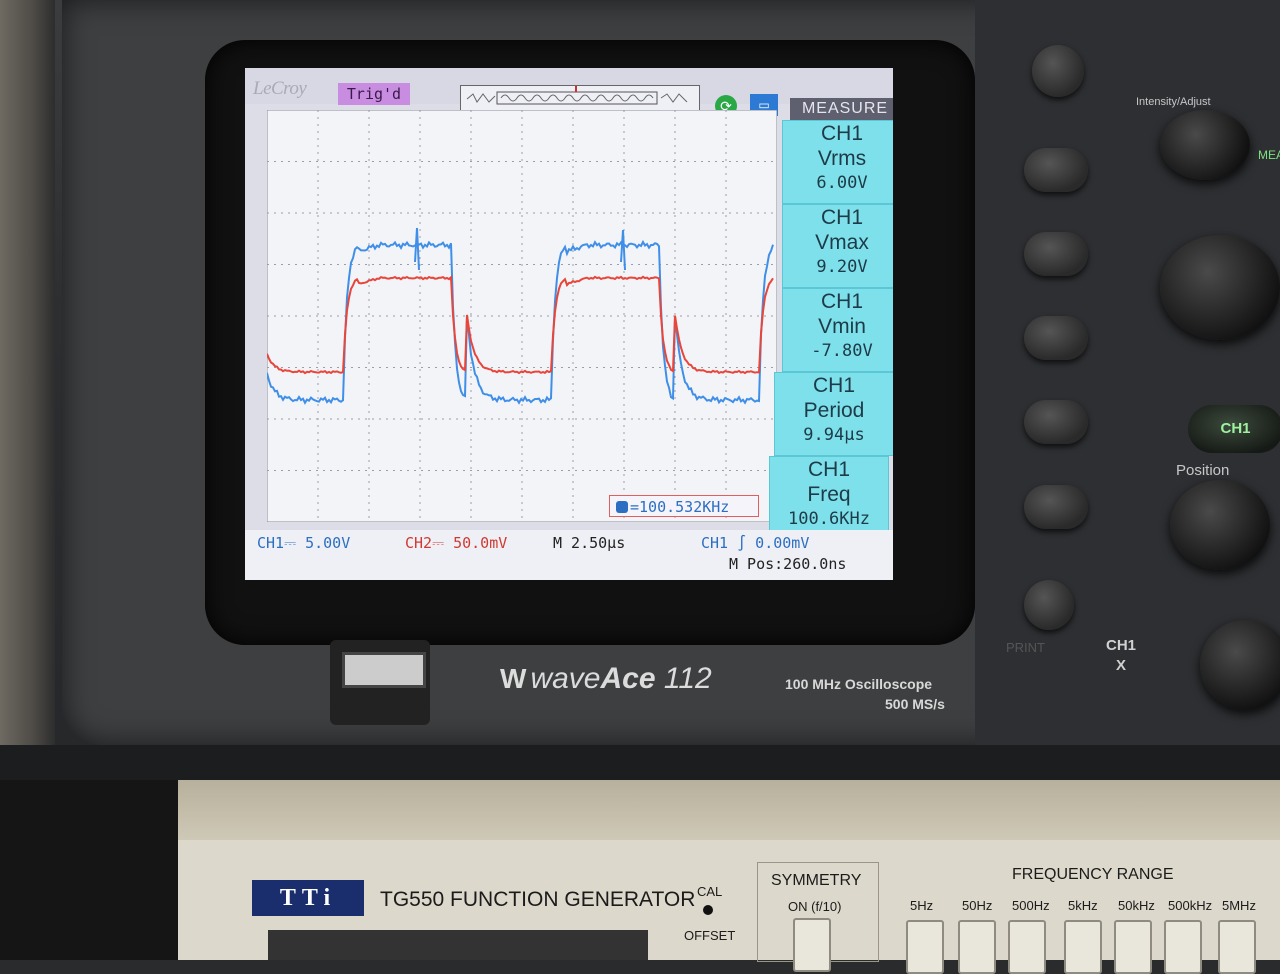 The image size is (1280, 974). I want to click on measure-label: MEA, so click(1269, 155).